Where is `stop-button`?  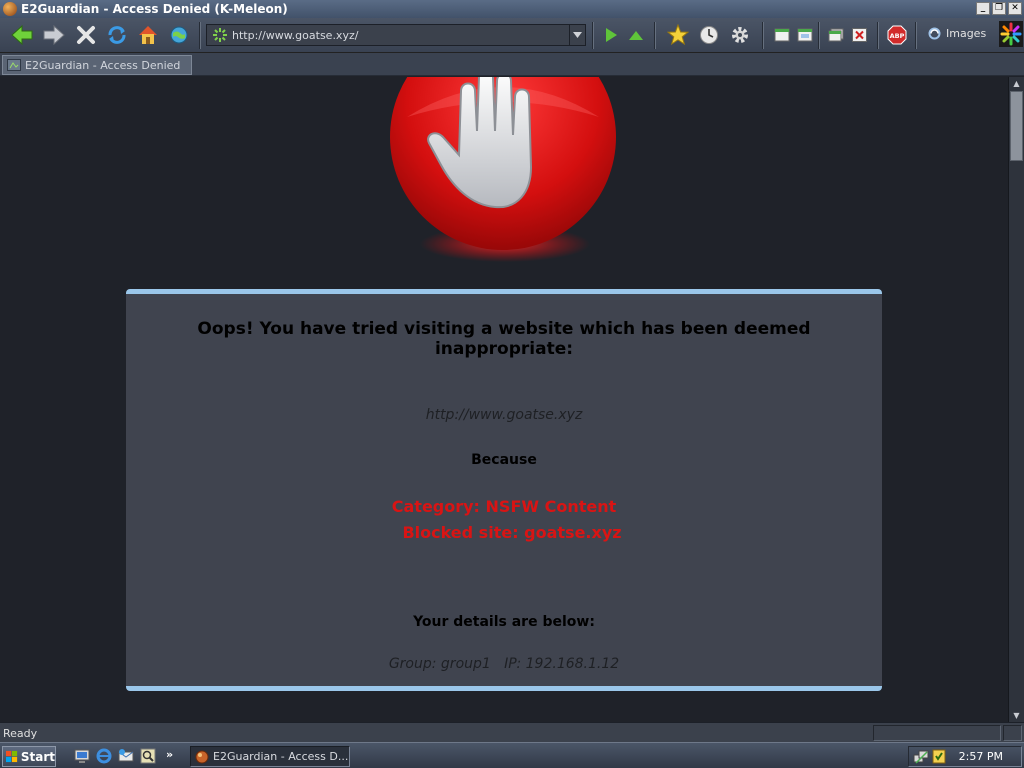
stop-button is located at coordinates (86, 35).